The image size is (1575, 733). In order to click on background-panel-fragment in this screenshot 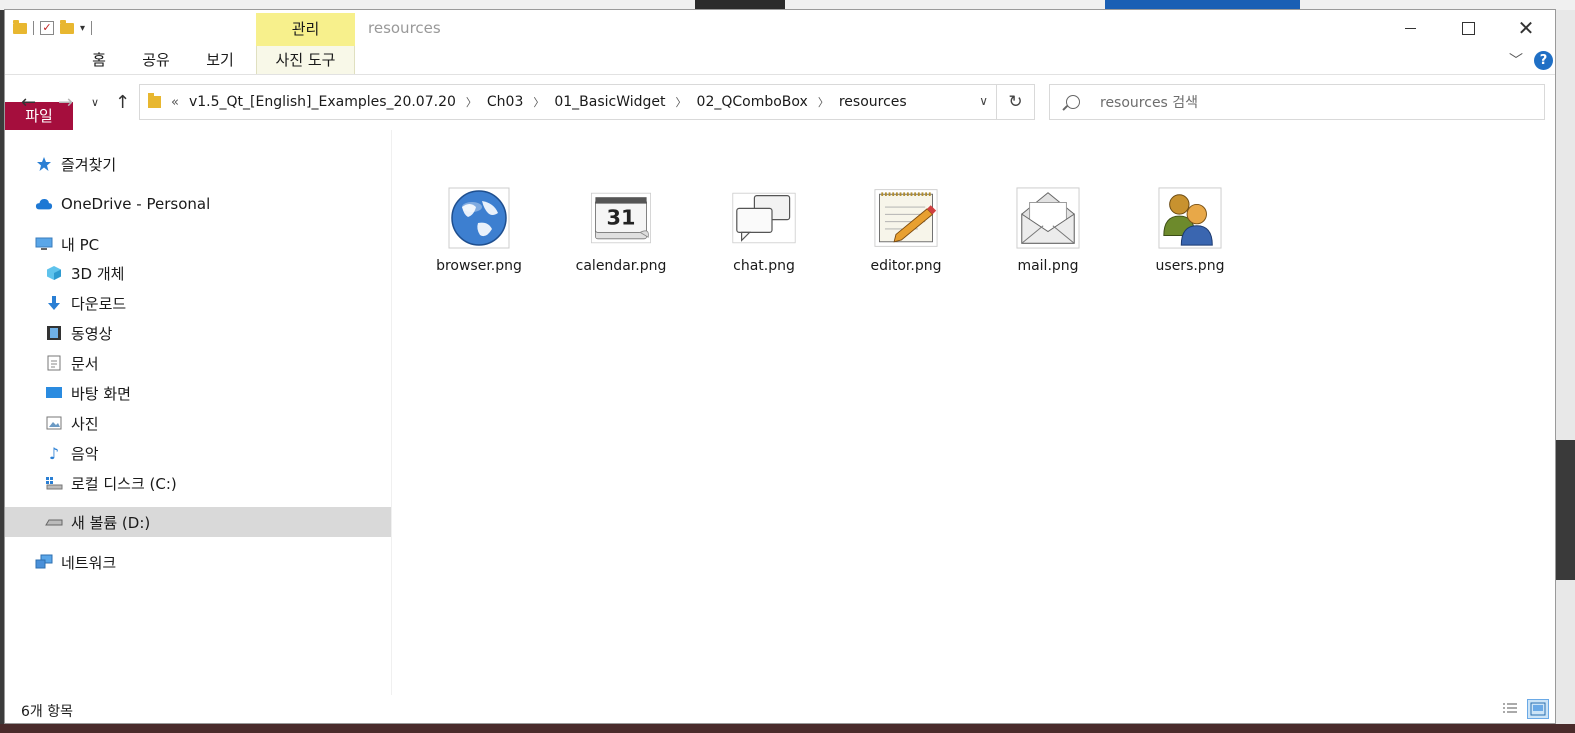, I will do `click(1565, 510)`.